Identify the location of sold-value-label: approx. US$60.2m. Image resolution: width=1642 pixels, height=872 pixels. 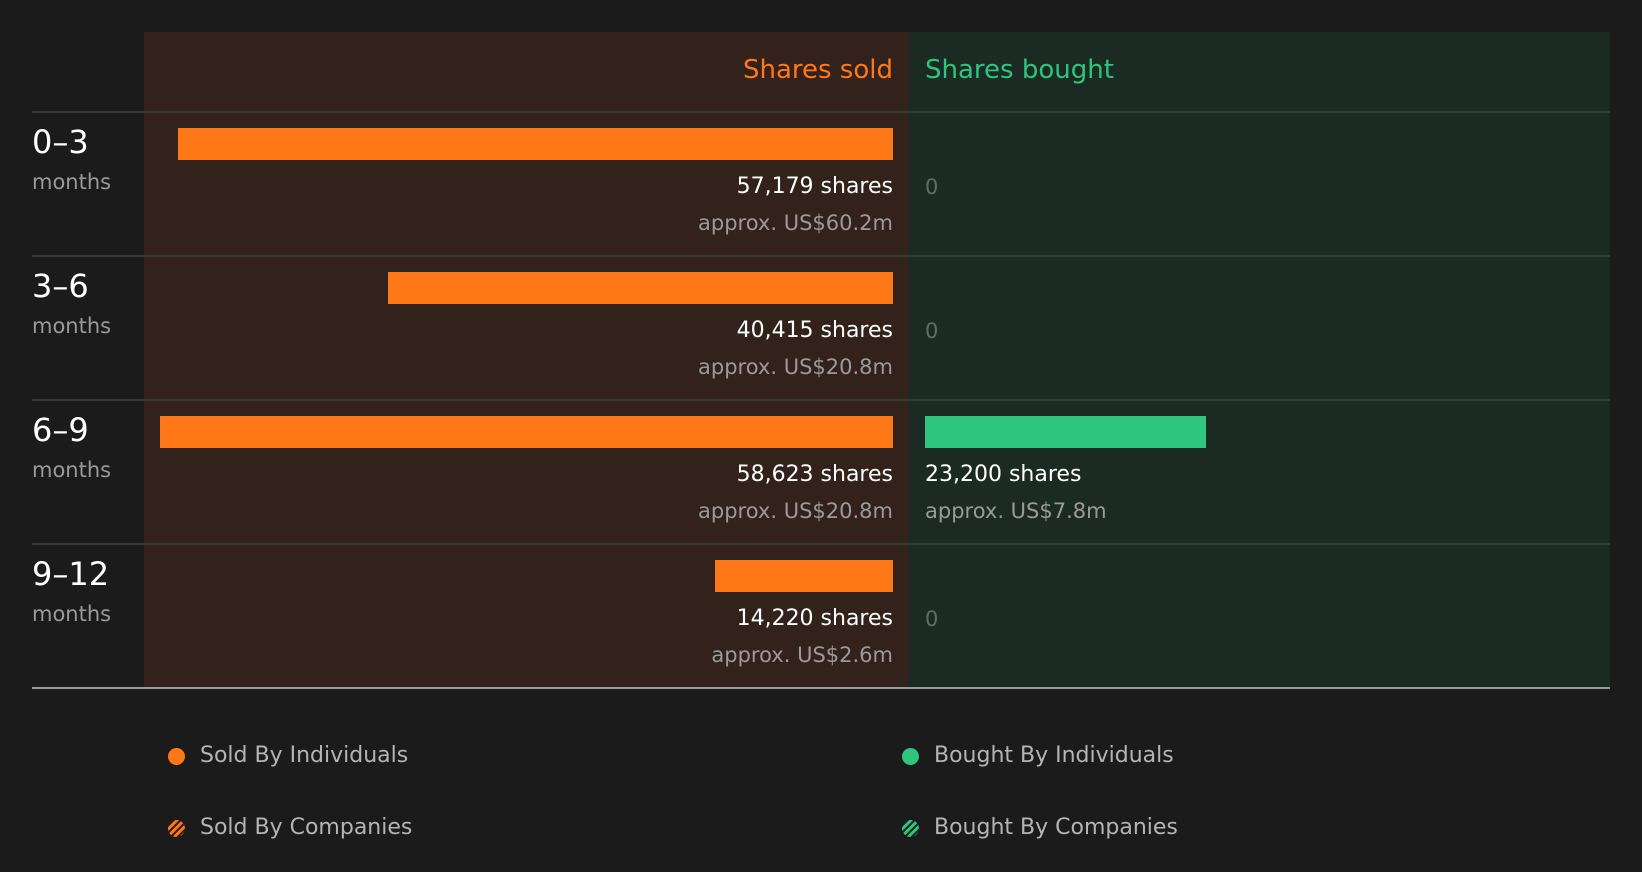
(795, 223).